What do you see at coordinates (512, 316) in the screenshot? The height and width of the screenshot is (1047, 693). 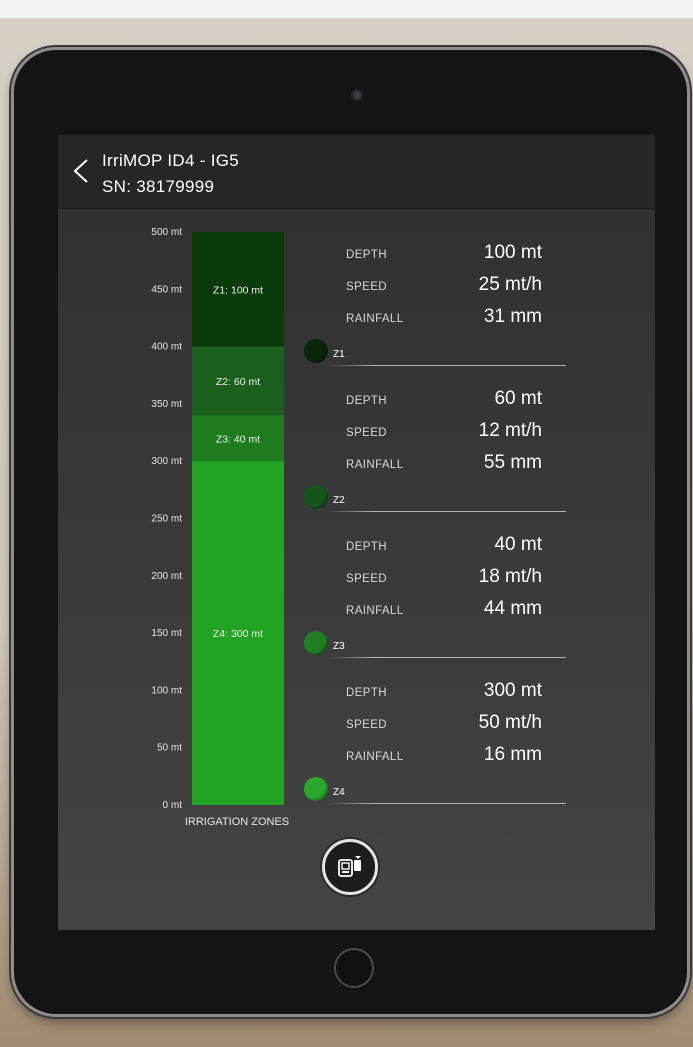 I see `metric-value: 31 mm` at bounding box center [512, 316].